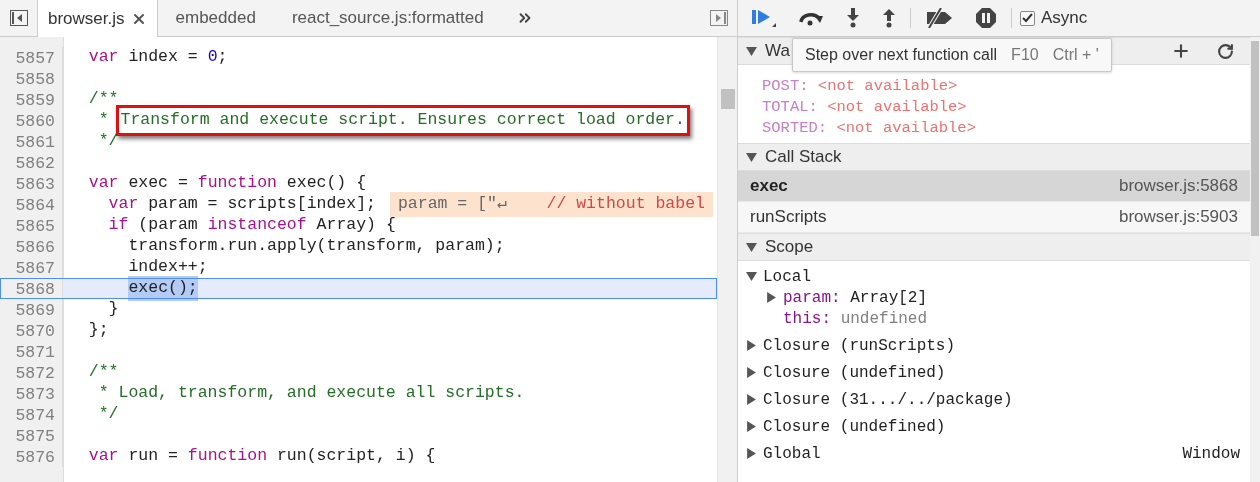 This screenshot has width=1260, height=482. Describe the element at coordinates (103, 372) in the screenshot. I see `code-line: /**` at that location.